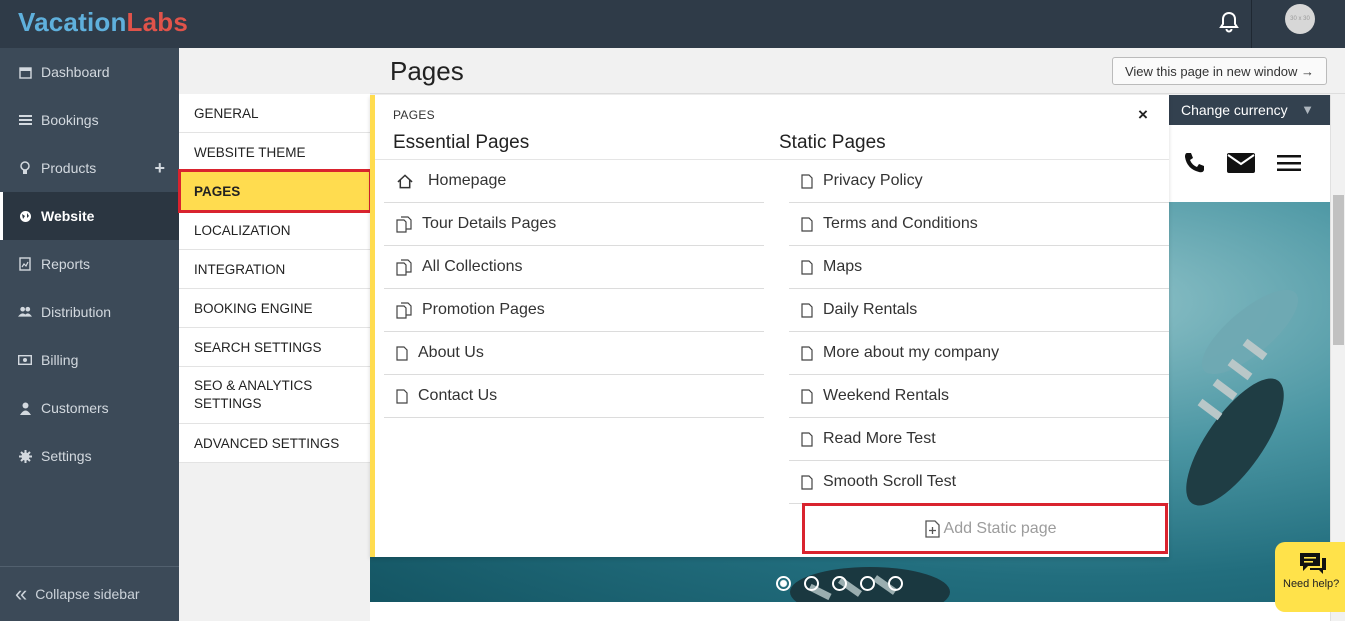 This screenshot has width=1345, height=621. I want to click on money-icon, so click(25, 360).